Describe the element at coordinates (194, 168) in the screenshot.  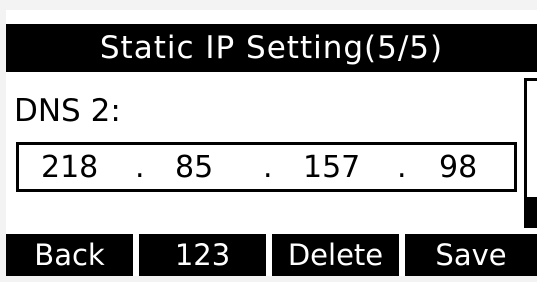
I see `ip-octet-2: 85` at that location.